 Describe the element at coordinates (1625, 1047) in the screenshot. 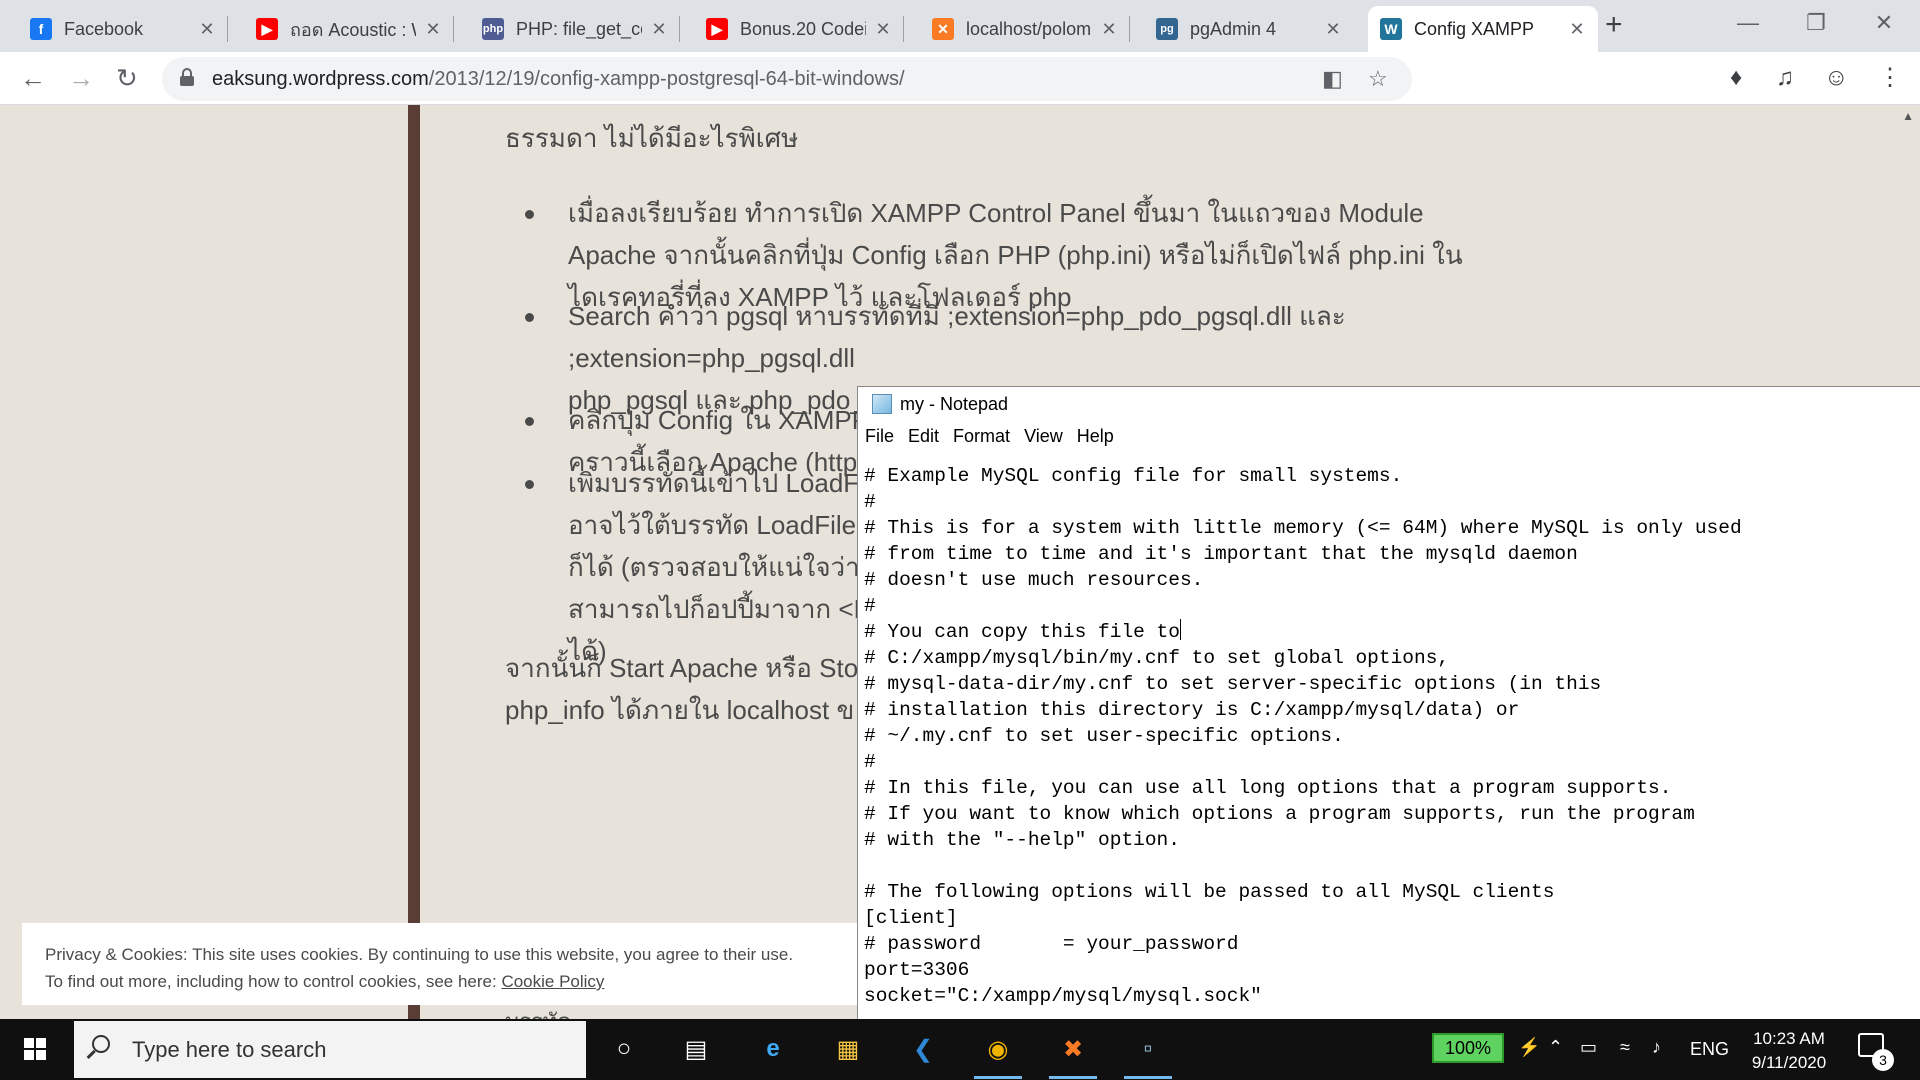

I see `wifi-icon: ≈` at that location.